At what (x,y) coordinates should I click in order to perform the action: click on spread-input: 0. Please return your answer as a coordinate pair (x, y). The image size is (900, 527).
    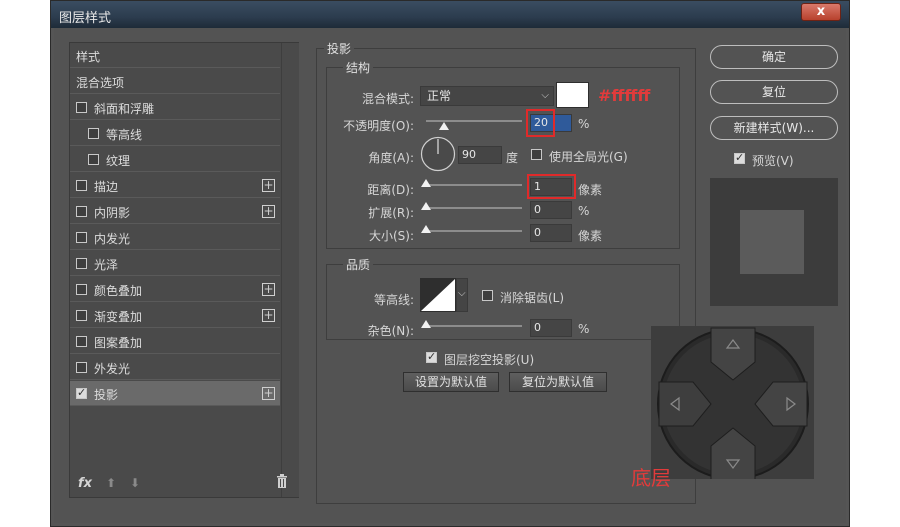
    Looking at the image, I should click on (551, 210).